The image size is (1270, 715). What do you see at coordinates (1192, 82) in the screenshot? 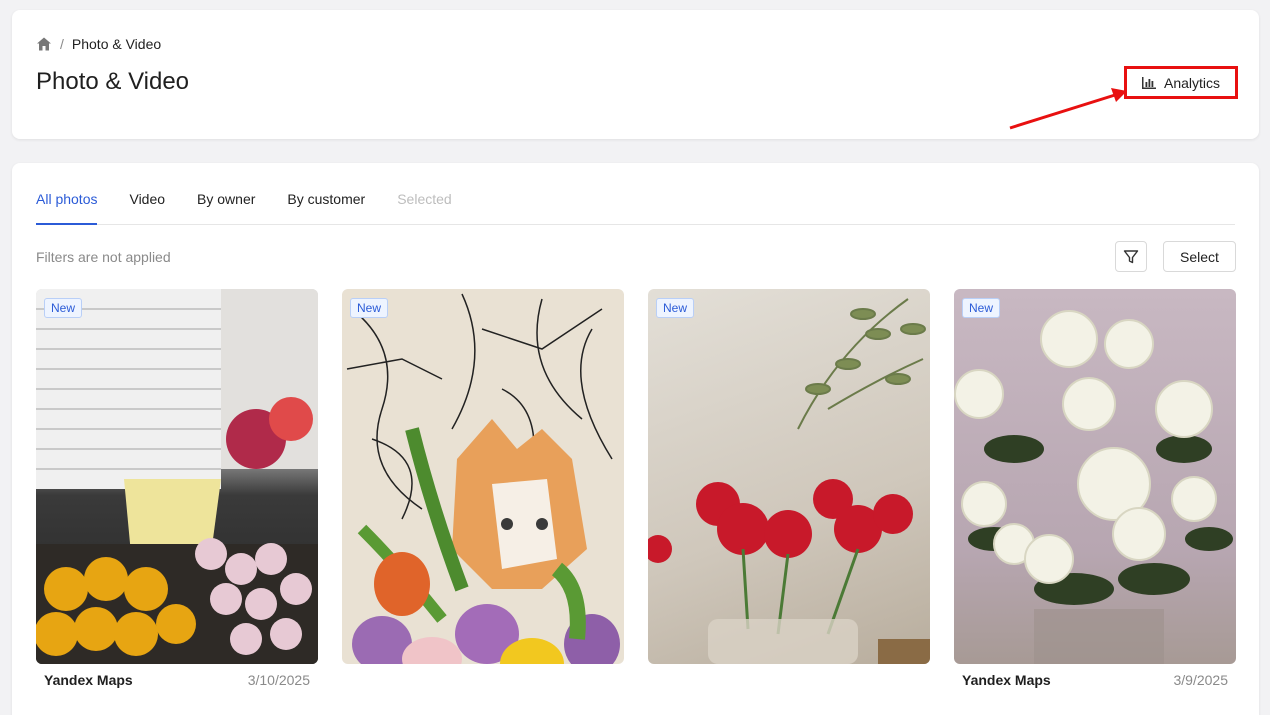
I see `analytics-button-label: Analytics` at bounding box center [1192, 82].